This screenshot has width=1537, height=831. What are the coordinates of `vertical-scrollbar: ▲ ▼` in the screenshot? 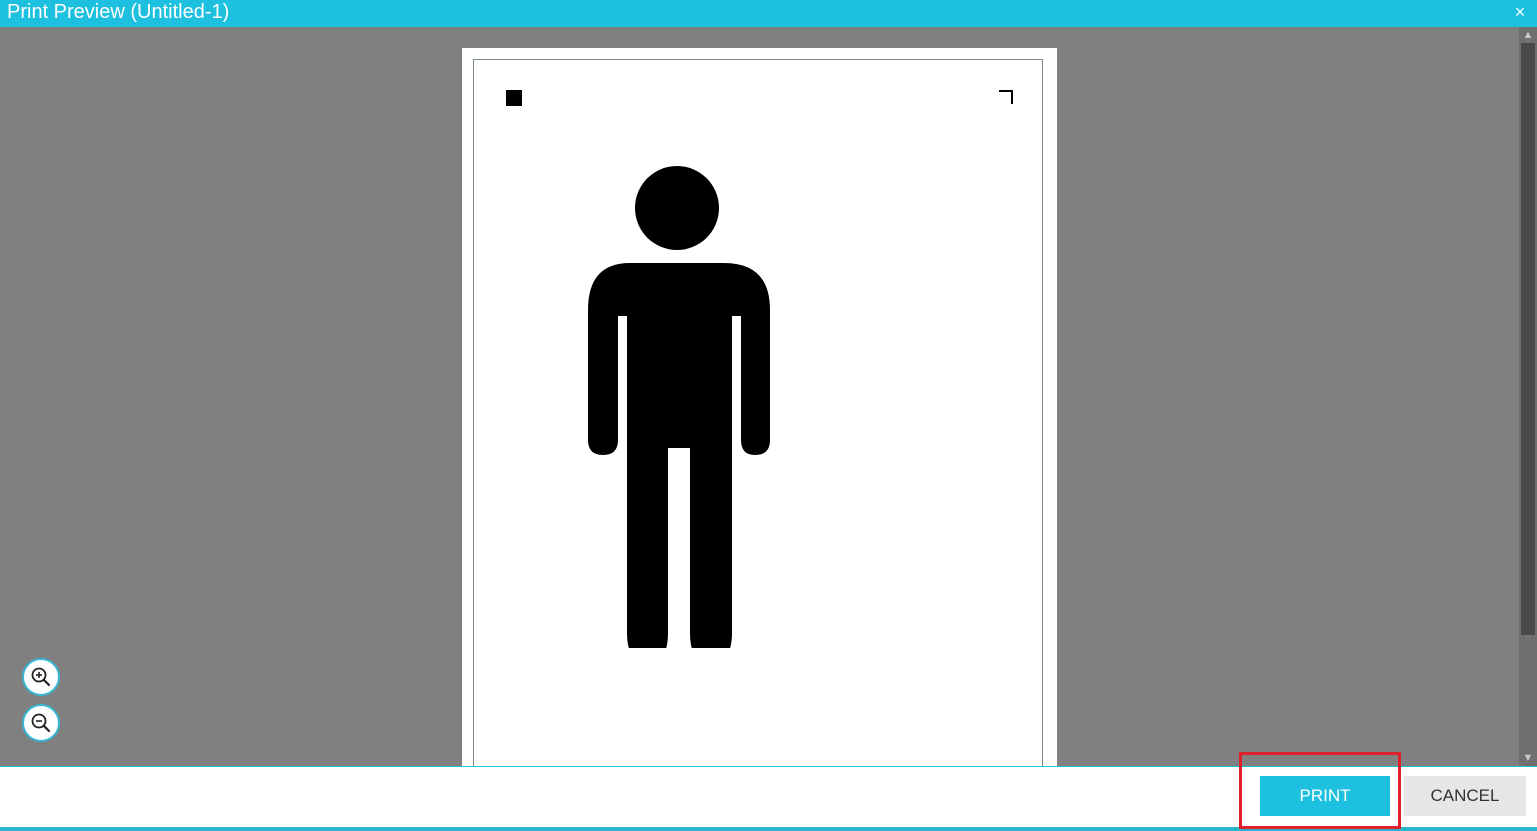 It's located at (1528, 396).